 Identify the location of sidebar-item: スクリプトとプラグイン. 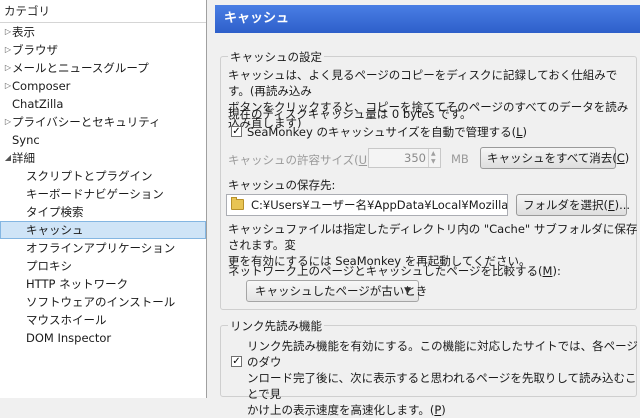
(103, 176).